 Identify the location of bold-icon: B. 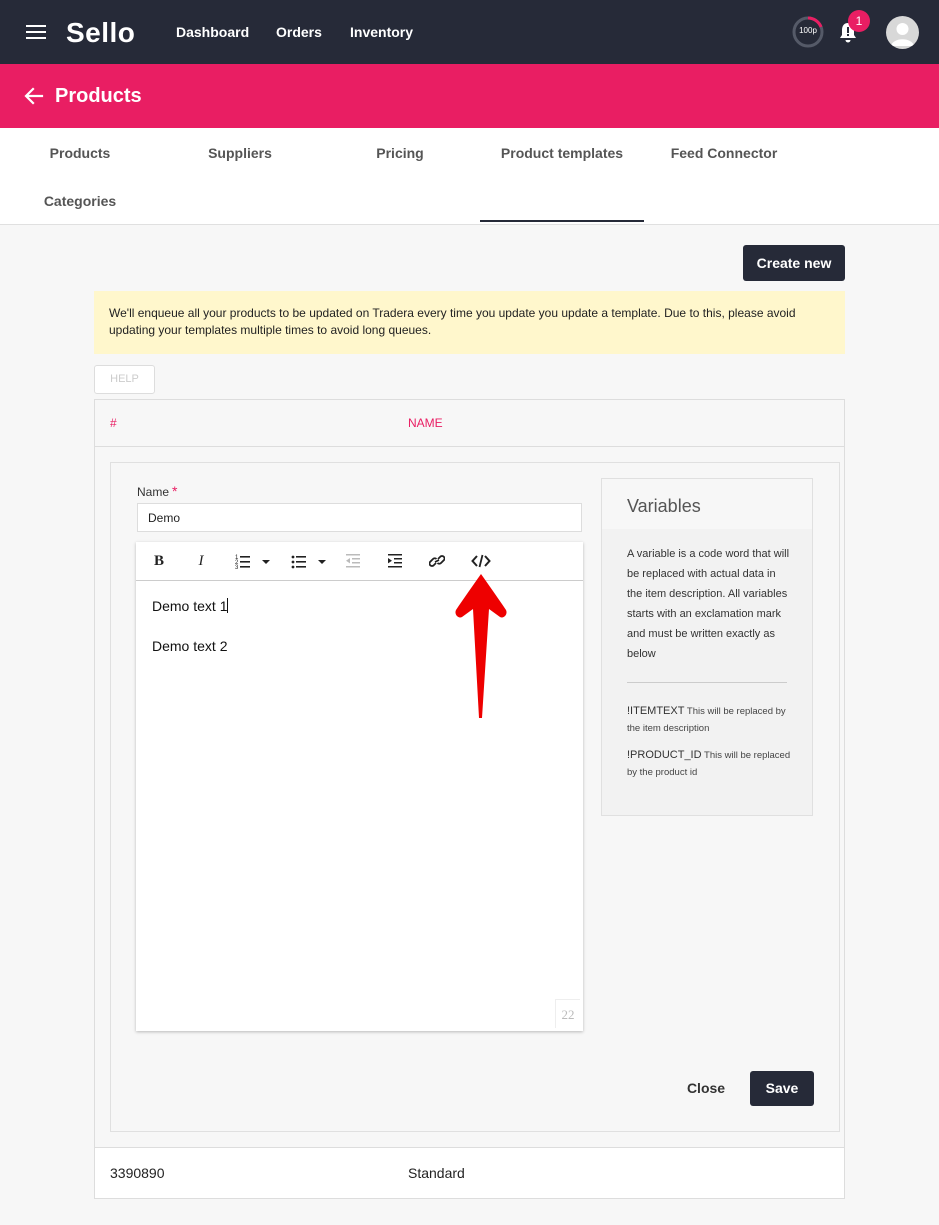
(159, 561).